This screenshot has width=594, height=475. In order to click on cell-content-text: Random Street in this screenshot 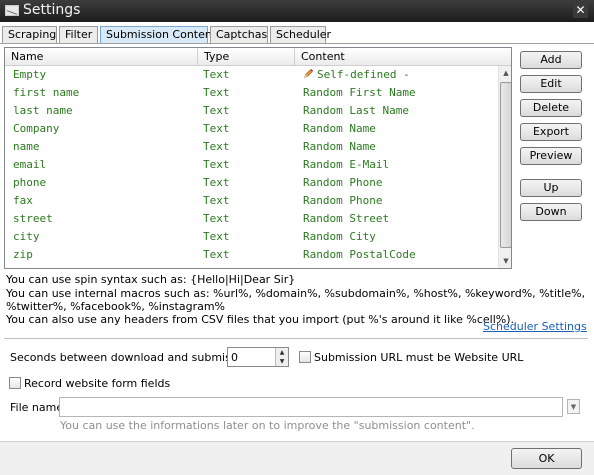, I will do `click(346, 218)`.